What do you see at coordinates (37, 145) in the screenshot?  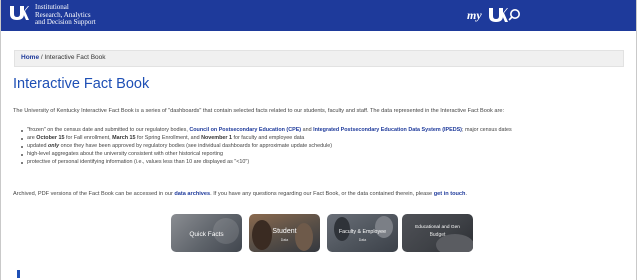 I see `list-item-text: updated` at bounding box center [37, 145].